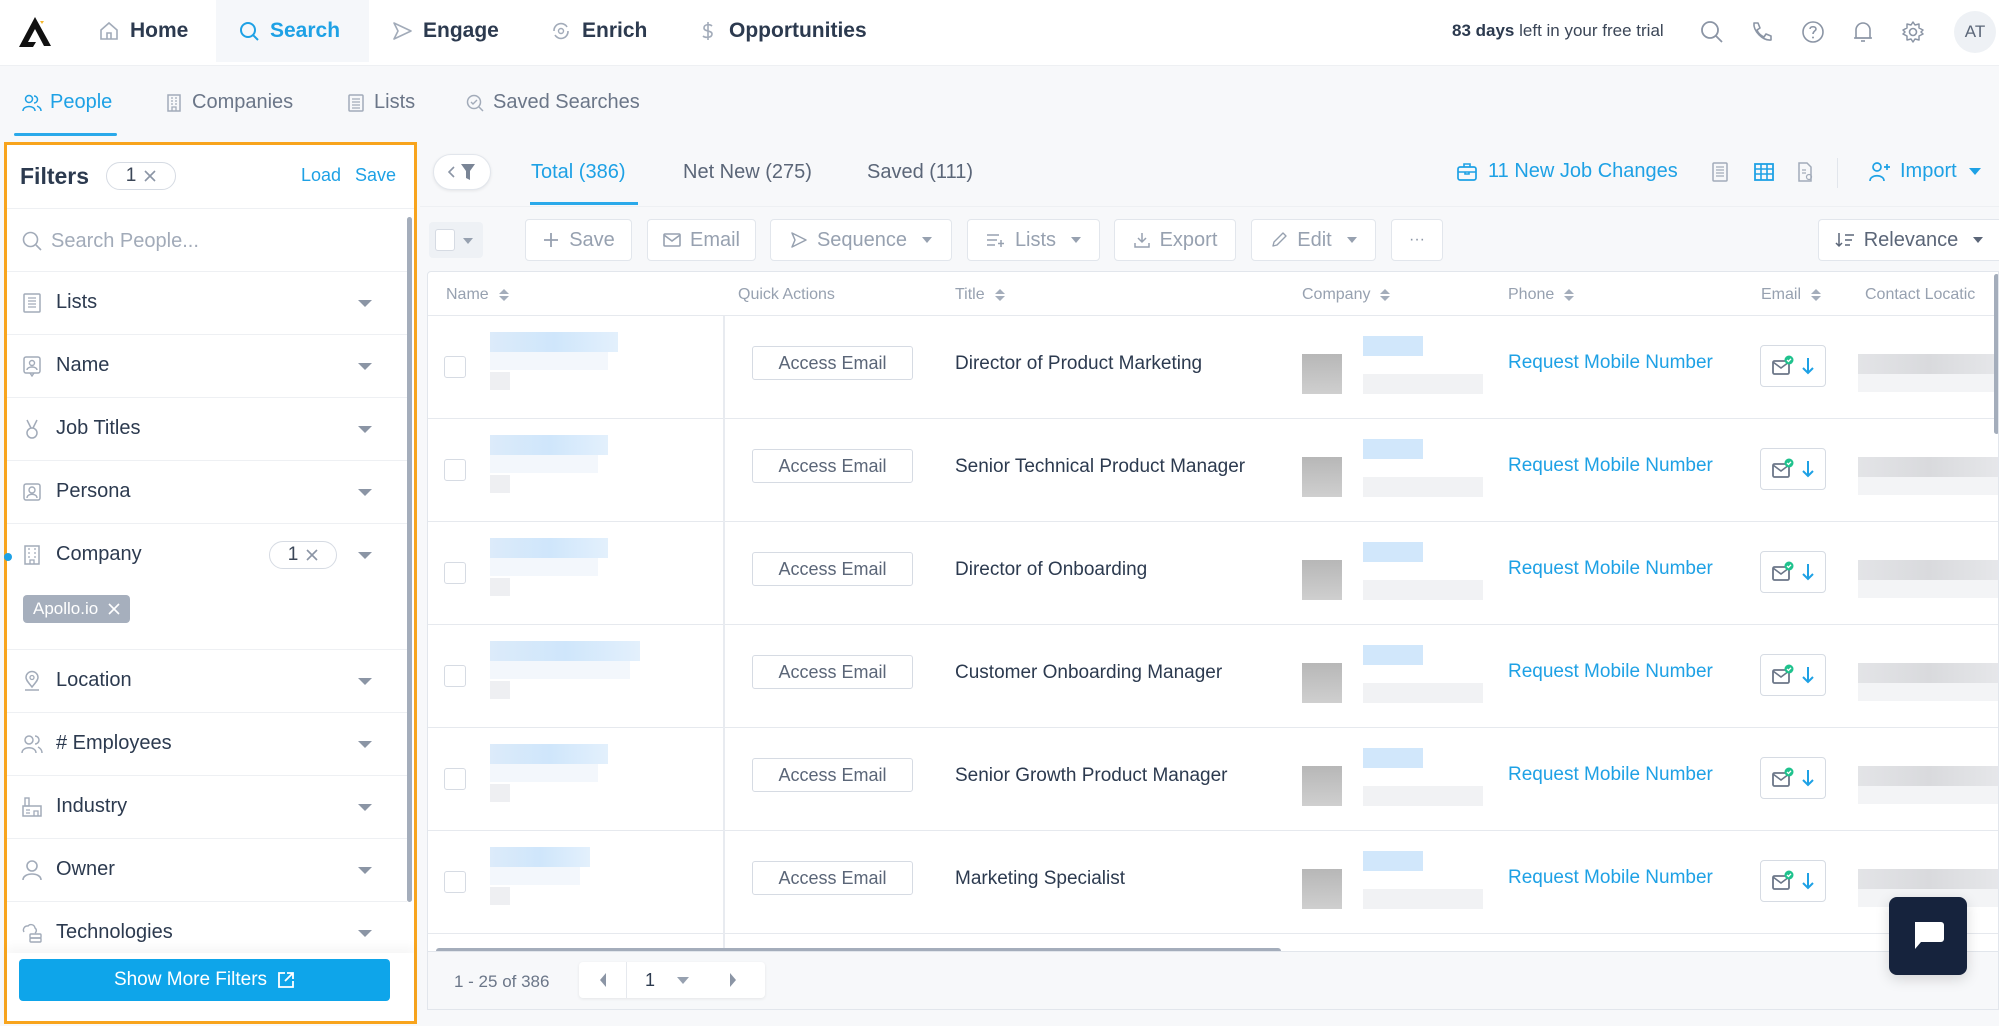 The width and height of the screenshot is (1999, 1026). I want to click on select-all-checkbox, so click(445, 240).